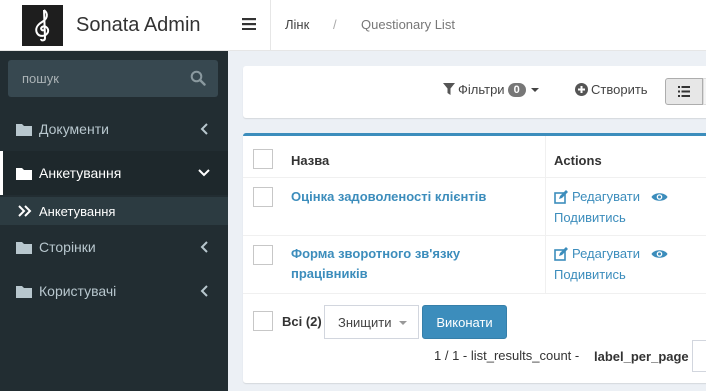 Image resolution: width=706 pixels, height=391 pixels. What do you see at coordinates (80, 173) in the screenshot?
I see `sidebar-item-label: Анкетування` at bounding box center [80, 173].